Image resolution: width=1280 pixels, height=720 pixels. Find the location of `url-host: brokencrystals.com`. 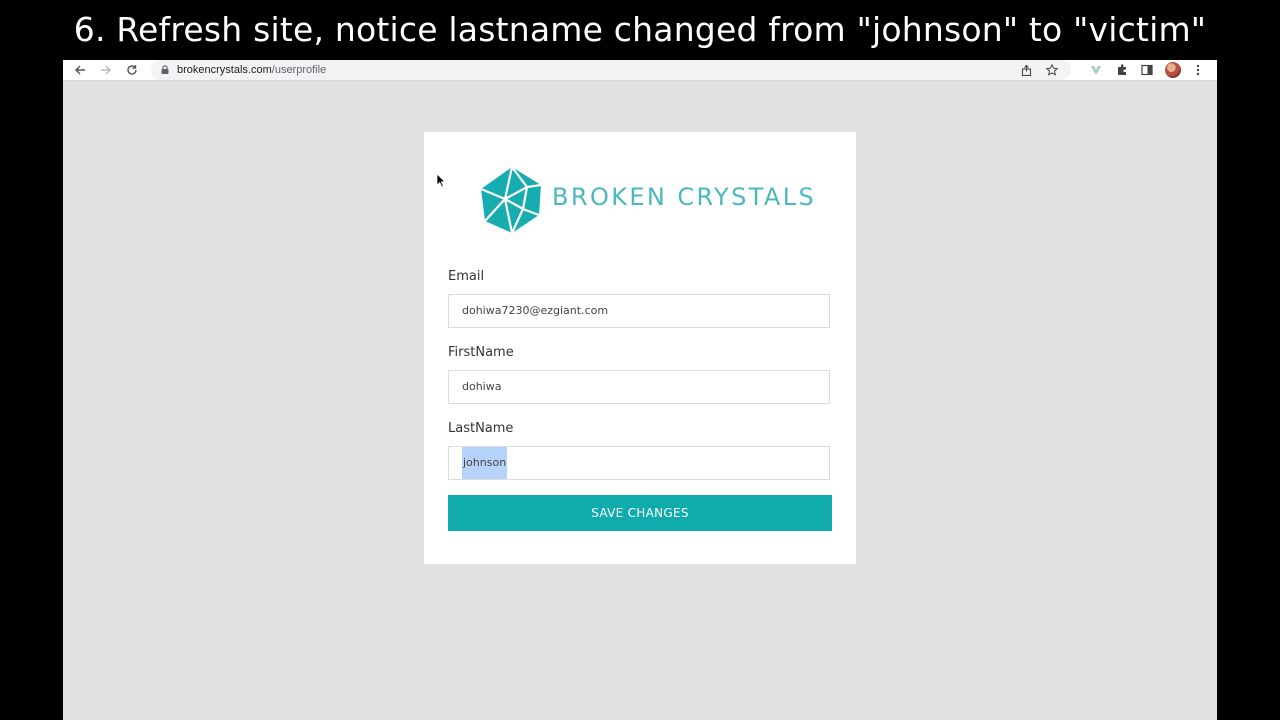

url-host: brokencrystals.com is located at coordinates (224, 70).